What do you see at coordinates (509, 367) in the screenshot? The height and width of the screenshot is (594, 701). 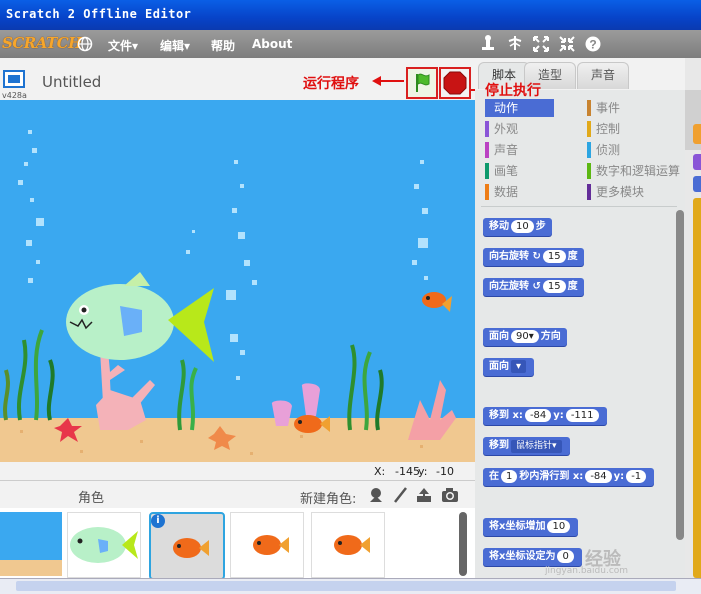 I see `block-point-towards: 面向 ▾` at bounding box center [509, 367].